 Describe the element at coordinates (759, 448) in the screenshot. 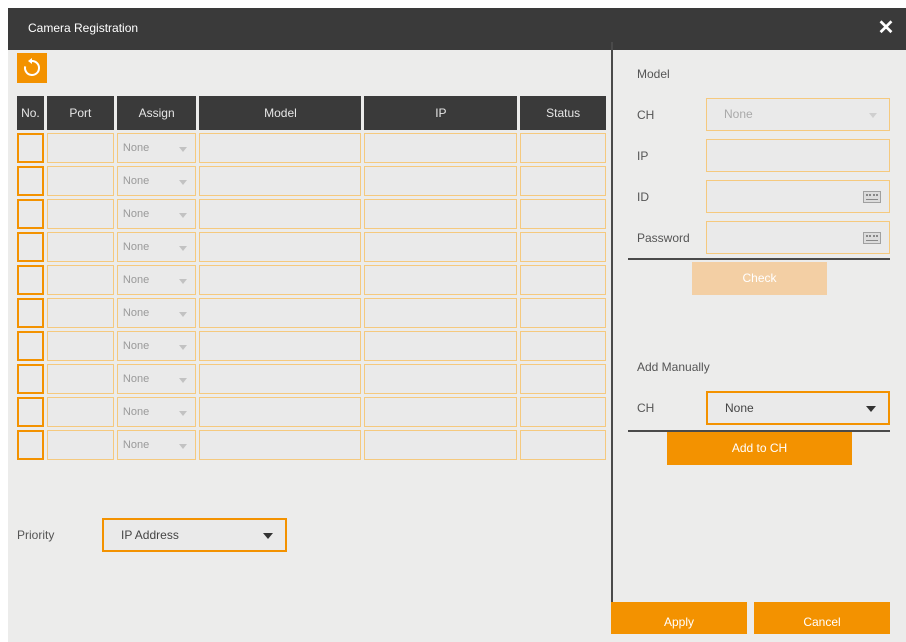

I see `add-to-ch-button: Add to CH` at that location.